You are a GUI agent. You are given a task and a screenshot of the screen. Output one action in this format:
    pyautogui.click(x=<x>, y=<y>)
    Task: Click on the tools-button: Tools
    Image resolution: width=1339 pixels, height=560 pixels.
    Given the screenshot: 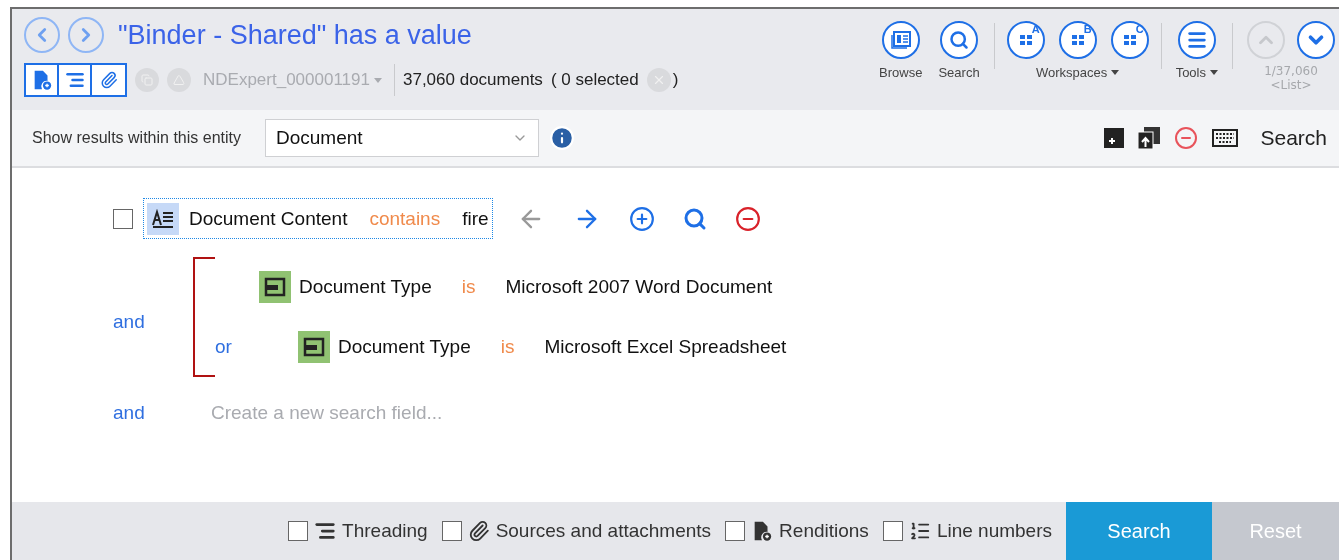 What is the action you would take?
    pyautogui.click(x=1196, y=50)
    